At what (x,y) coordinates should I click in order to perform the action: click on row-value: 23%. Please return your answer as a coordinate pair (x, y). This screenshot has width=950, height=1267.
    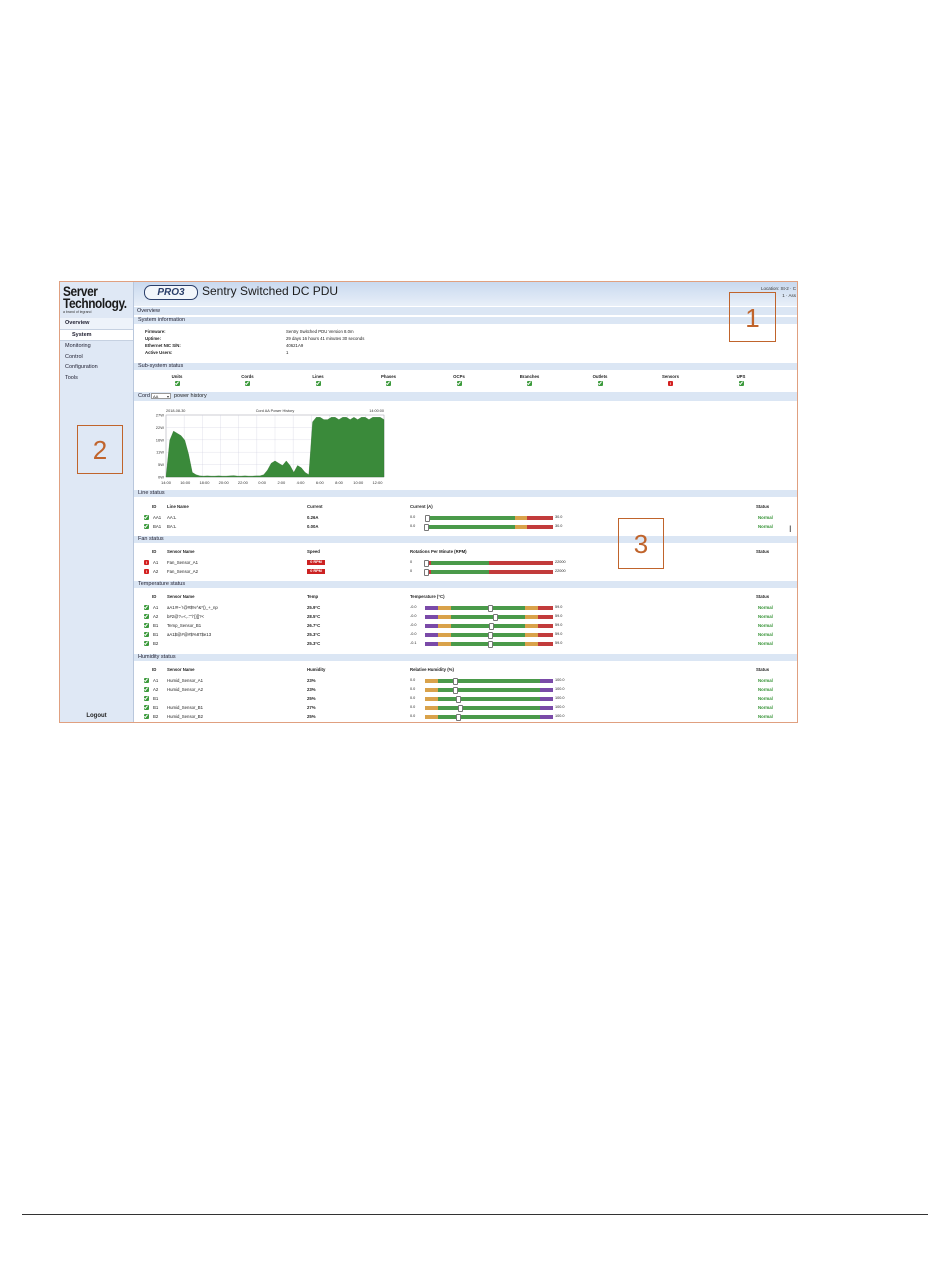
    Looking at the image, I should click on (311, 680).